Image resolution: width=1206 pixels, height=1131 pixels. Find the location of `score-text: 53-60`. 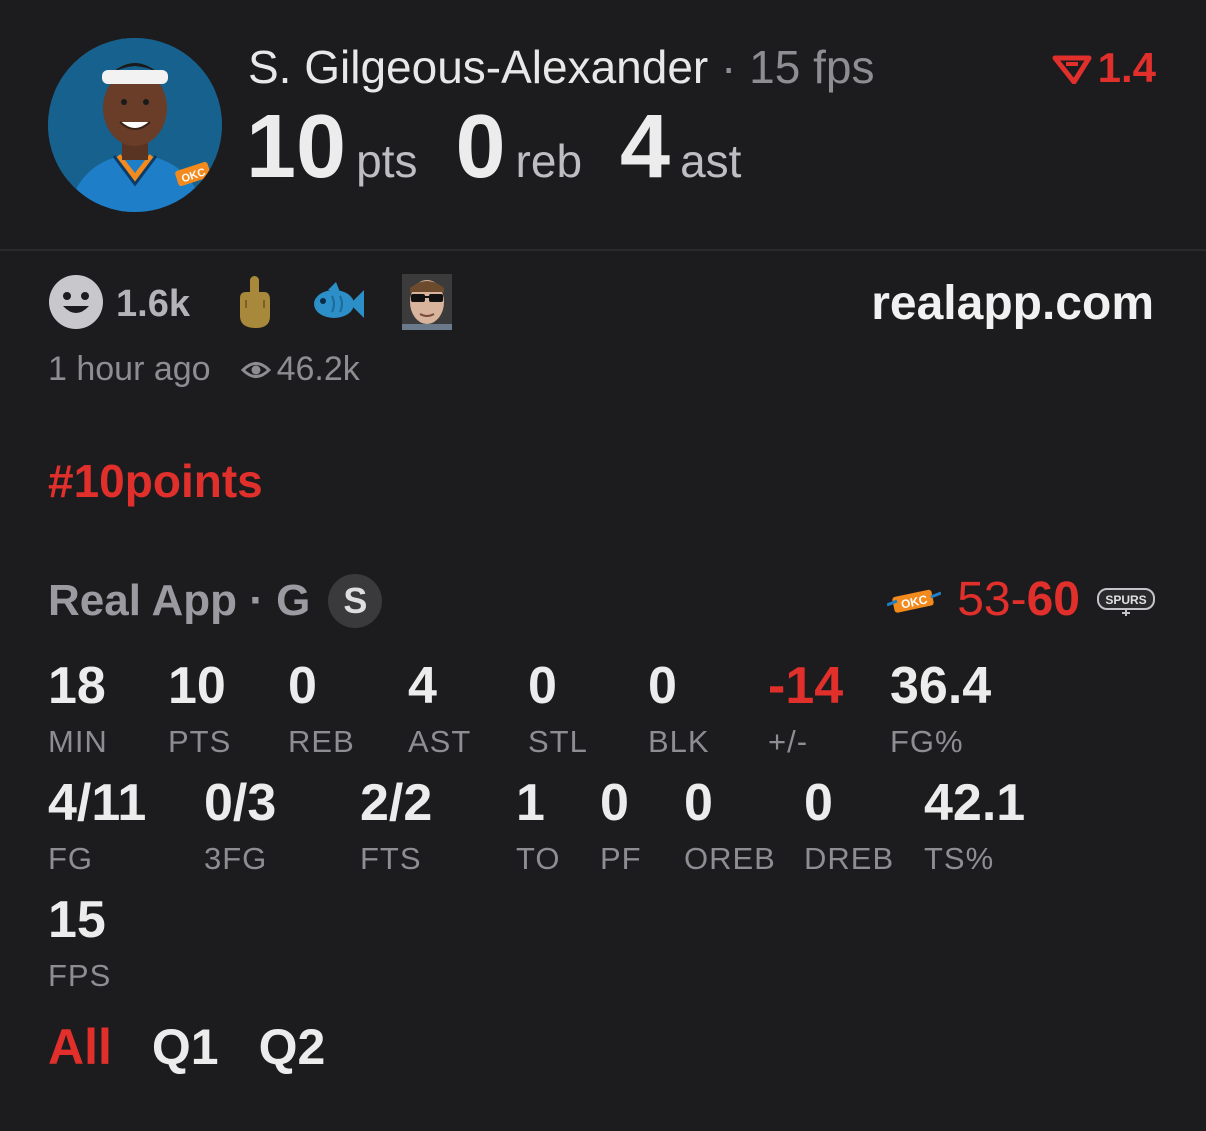

score-text: 53-60 is located at coordinates (1018, 599).